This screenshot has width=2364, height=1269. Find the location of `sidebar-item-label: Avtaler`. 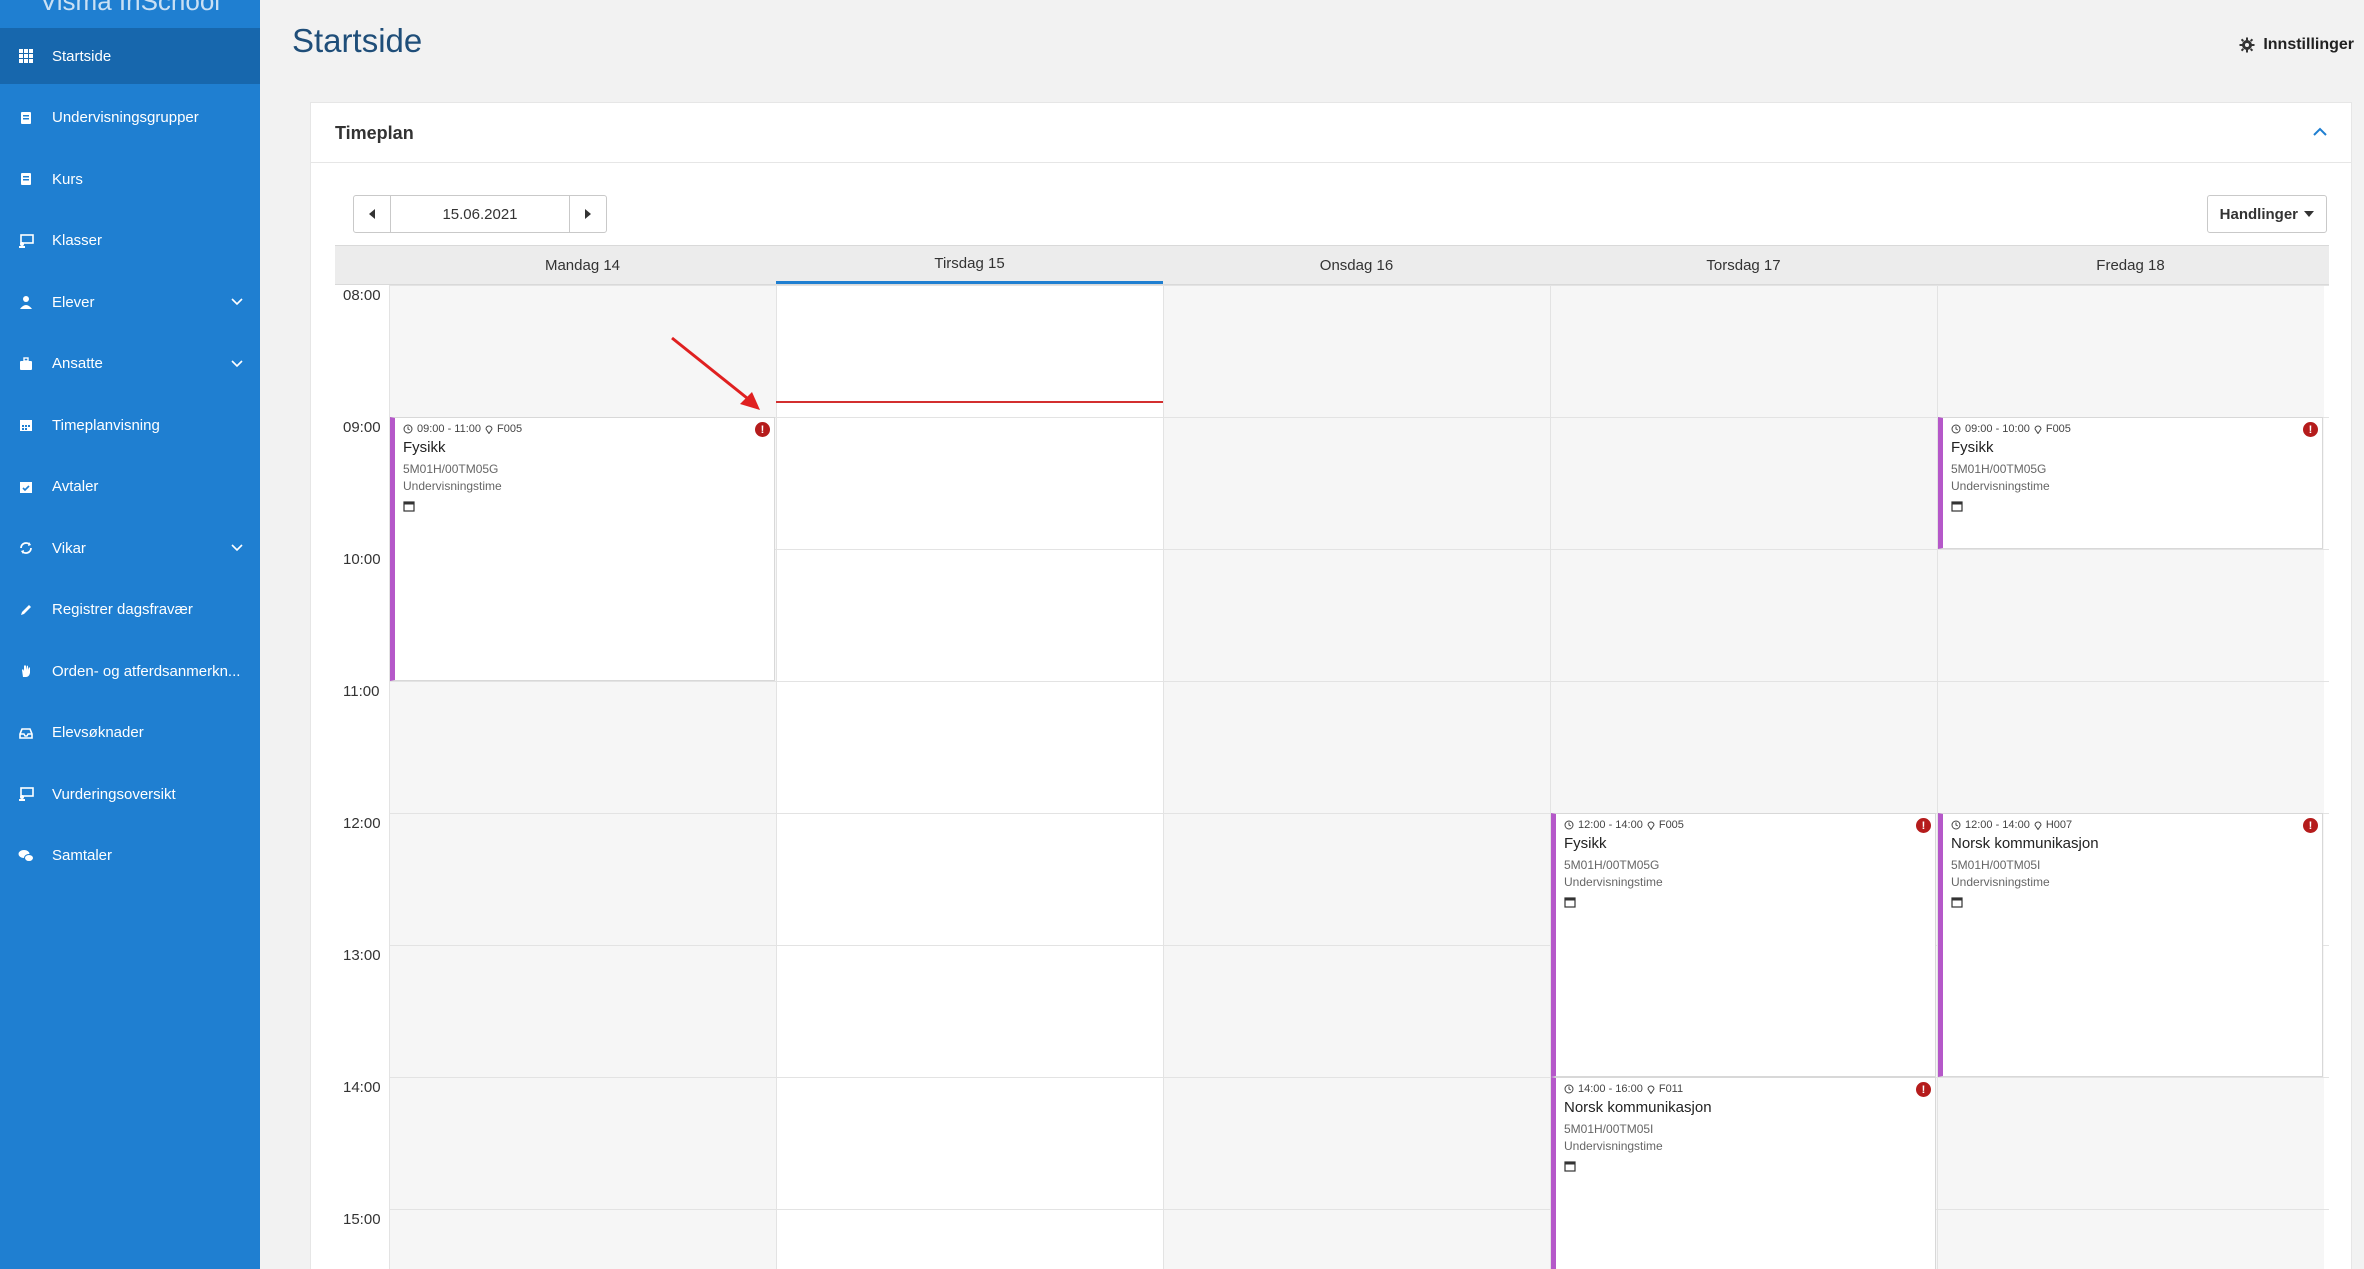

sidebar-item-label: Avtaler is located at coordinates (75, 486).